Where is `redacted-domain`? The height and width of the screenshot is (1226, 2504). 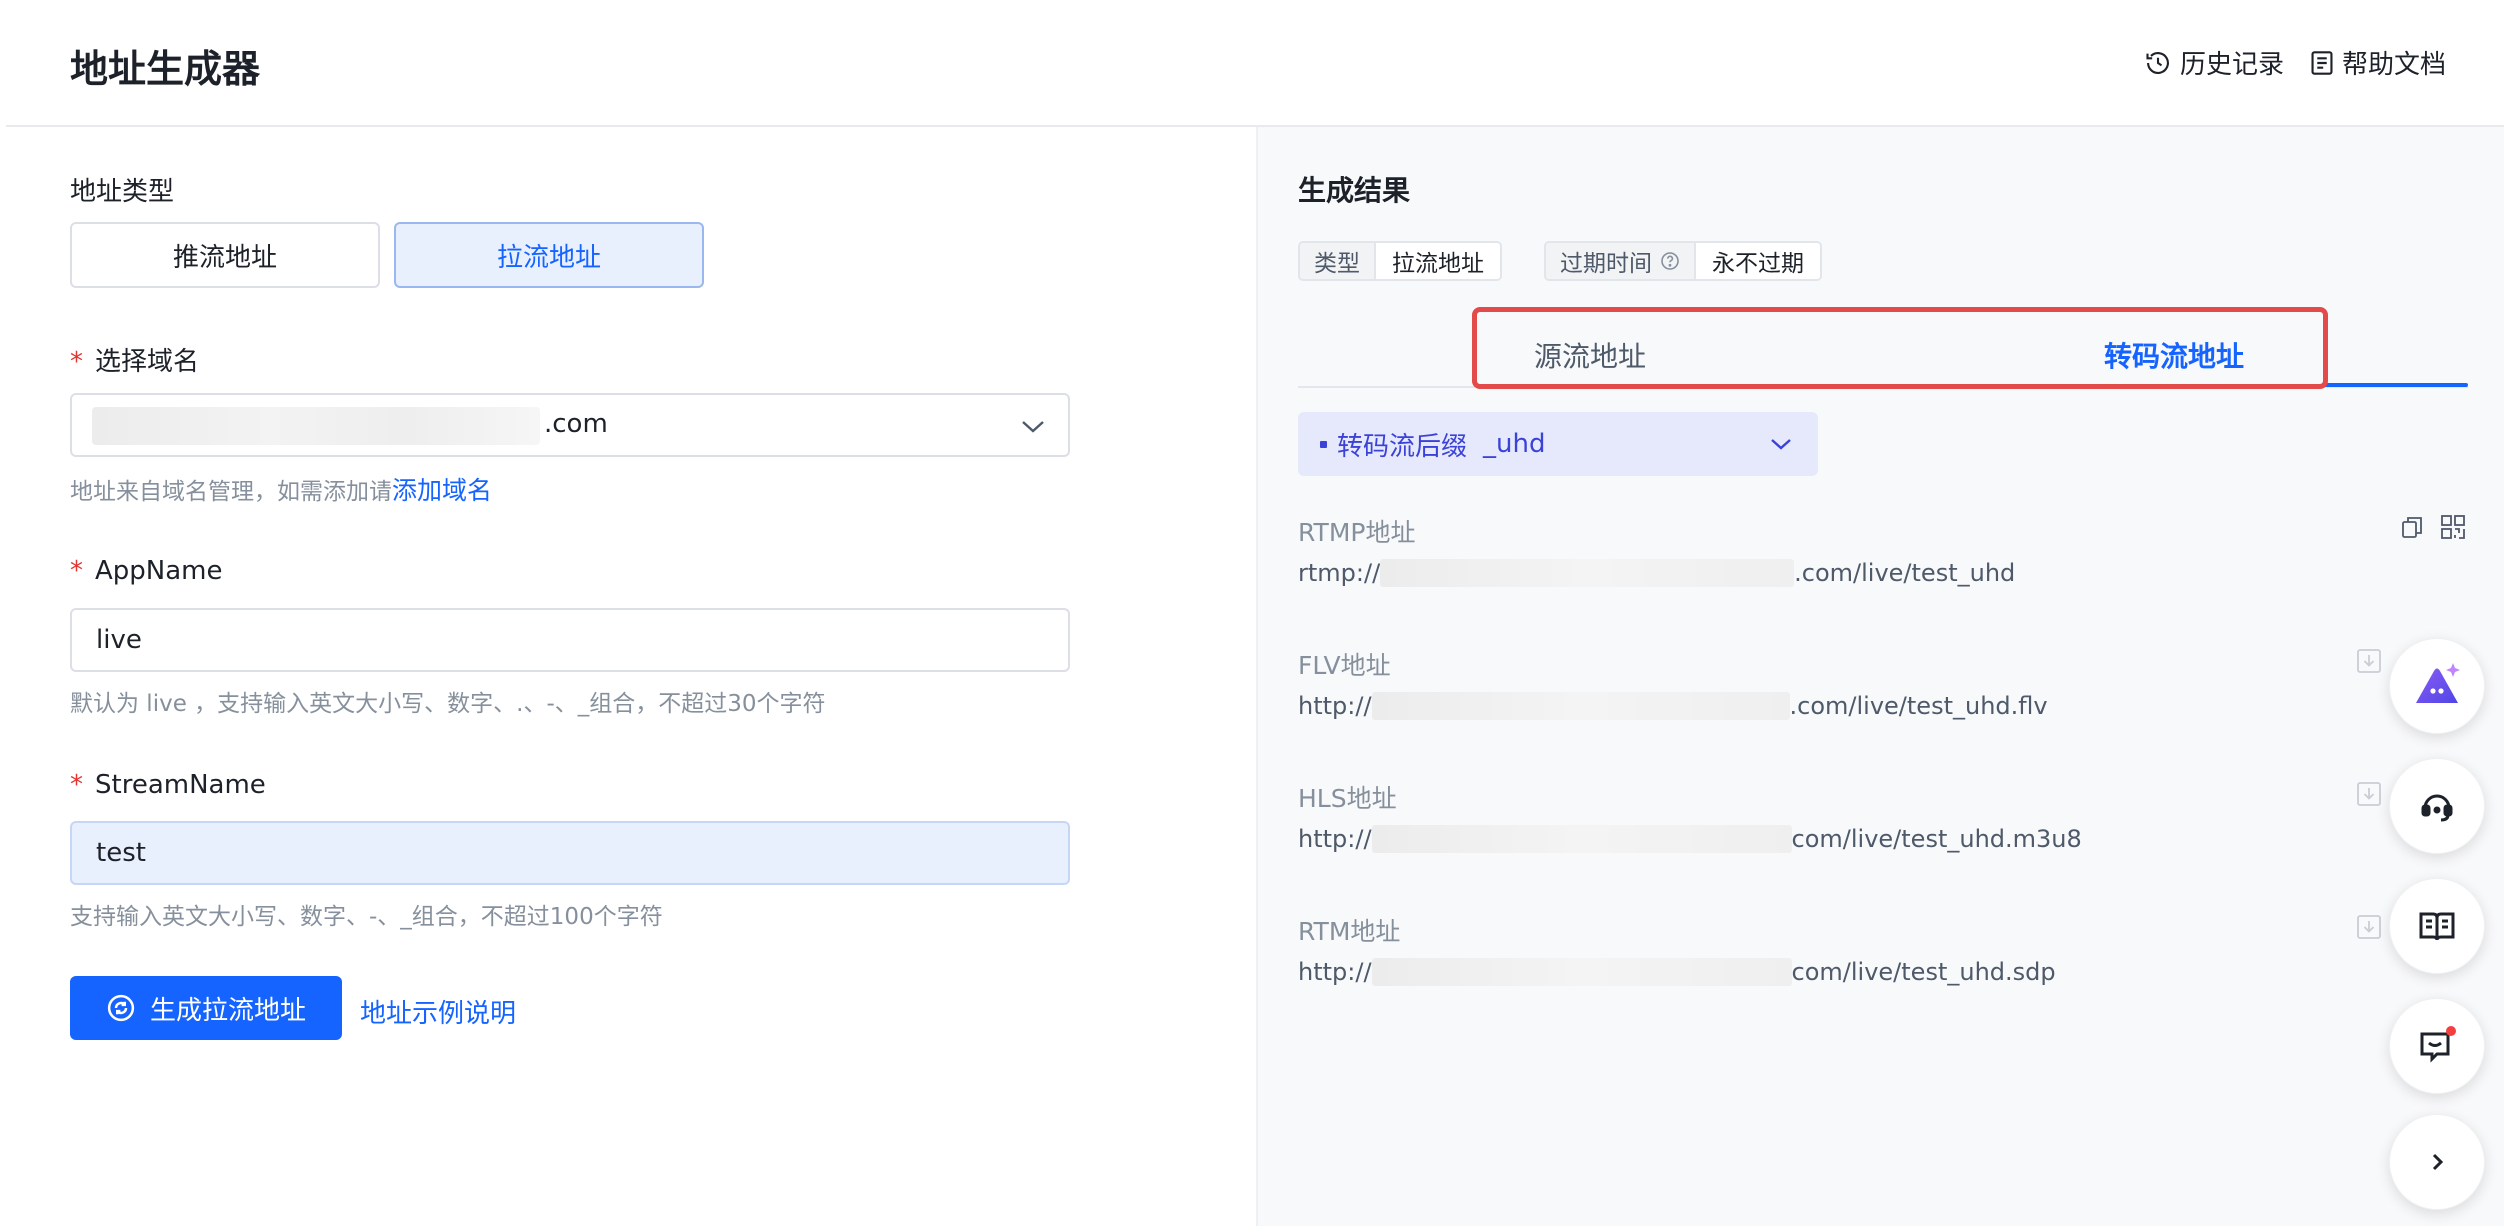 redacted-domain is located at coordinates (316, 426).